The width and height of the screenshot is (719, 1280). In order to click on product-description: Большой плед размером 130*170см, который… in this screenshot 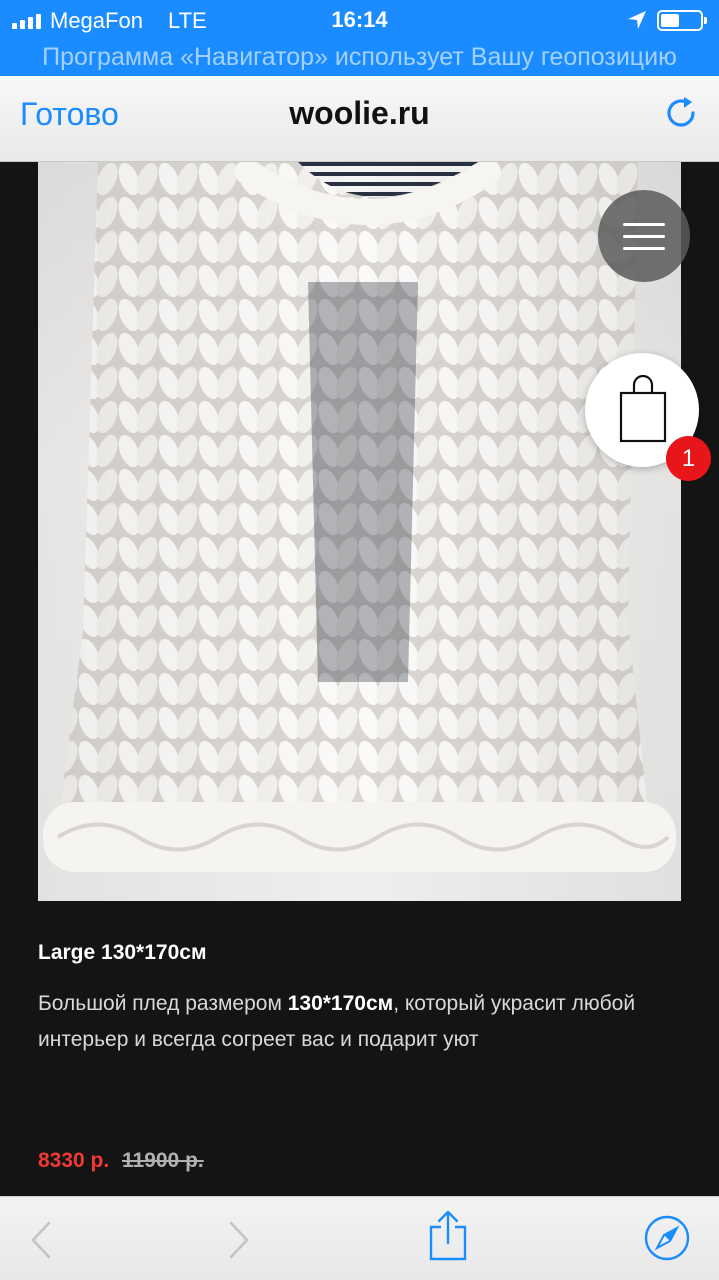, I will do `click(348, 1022)`.